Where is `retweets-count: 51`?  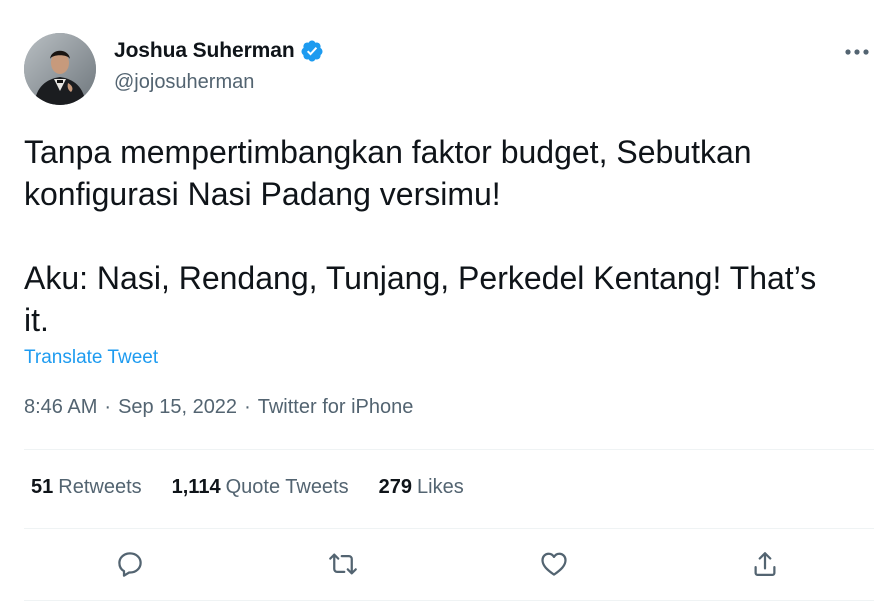
retweets-count: 51 is located at coordinates (42, 487).